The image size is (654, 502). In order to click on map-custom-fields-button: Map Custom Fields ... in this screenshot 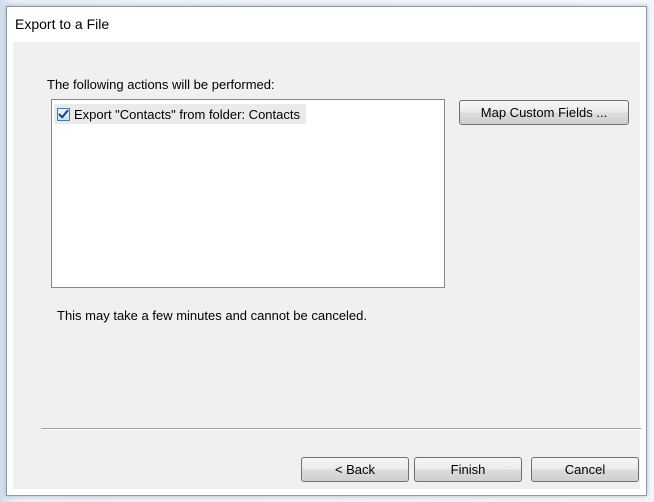, I will do `click(544, 112)`.